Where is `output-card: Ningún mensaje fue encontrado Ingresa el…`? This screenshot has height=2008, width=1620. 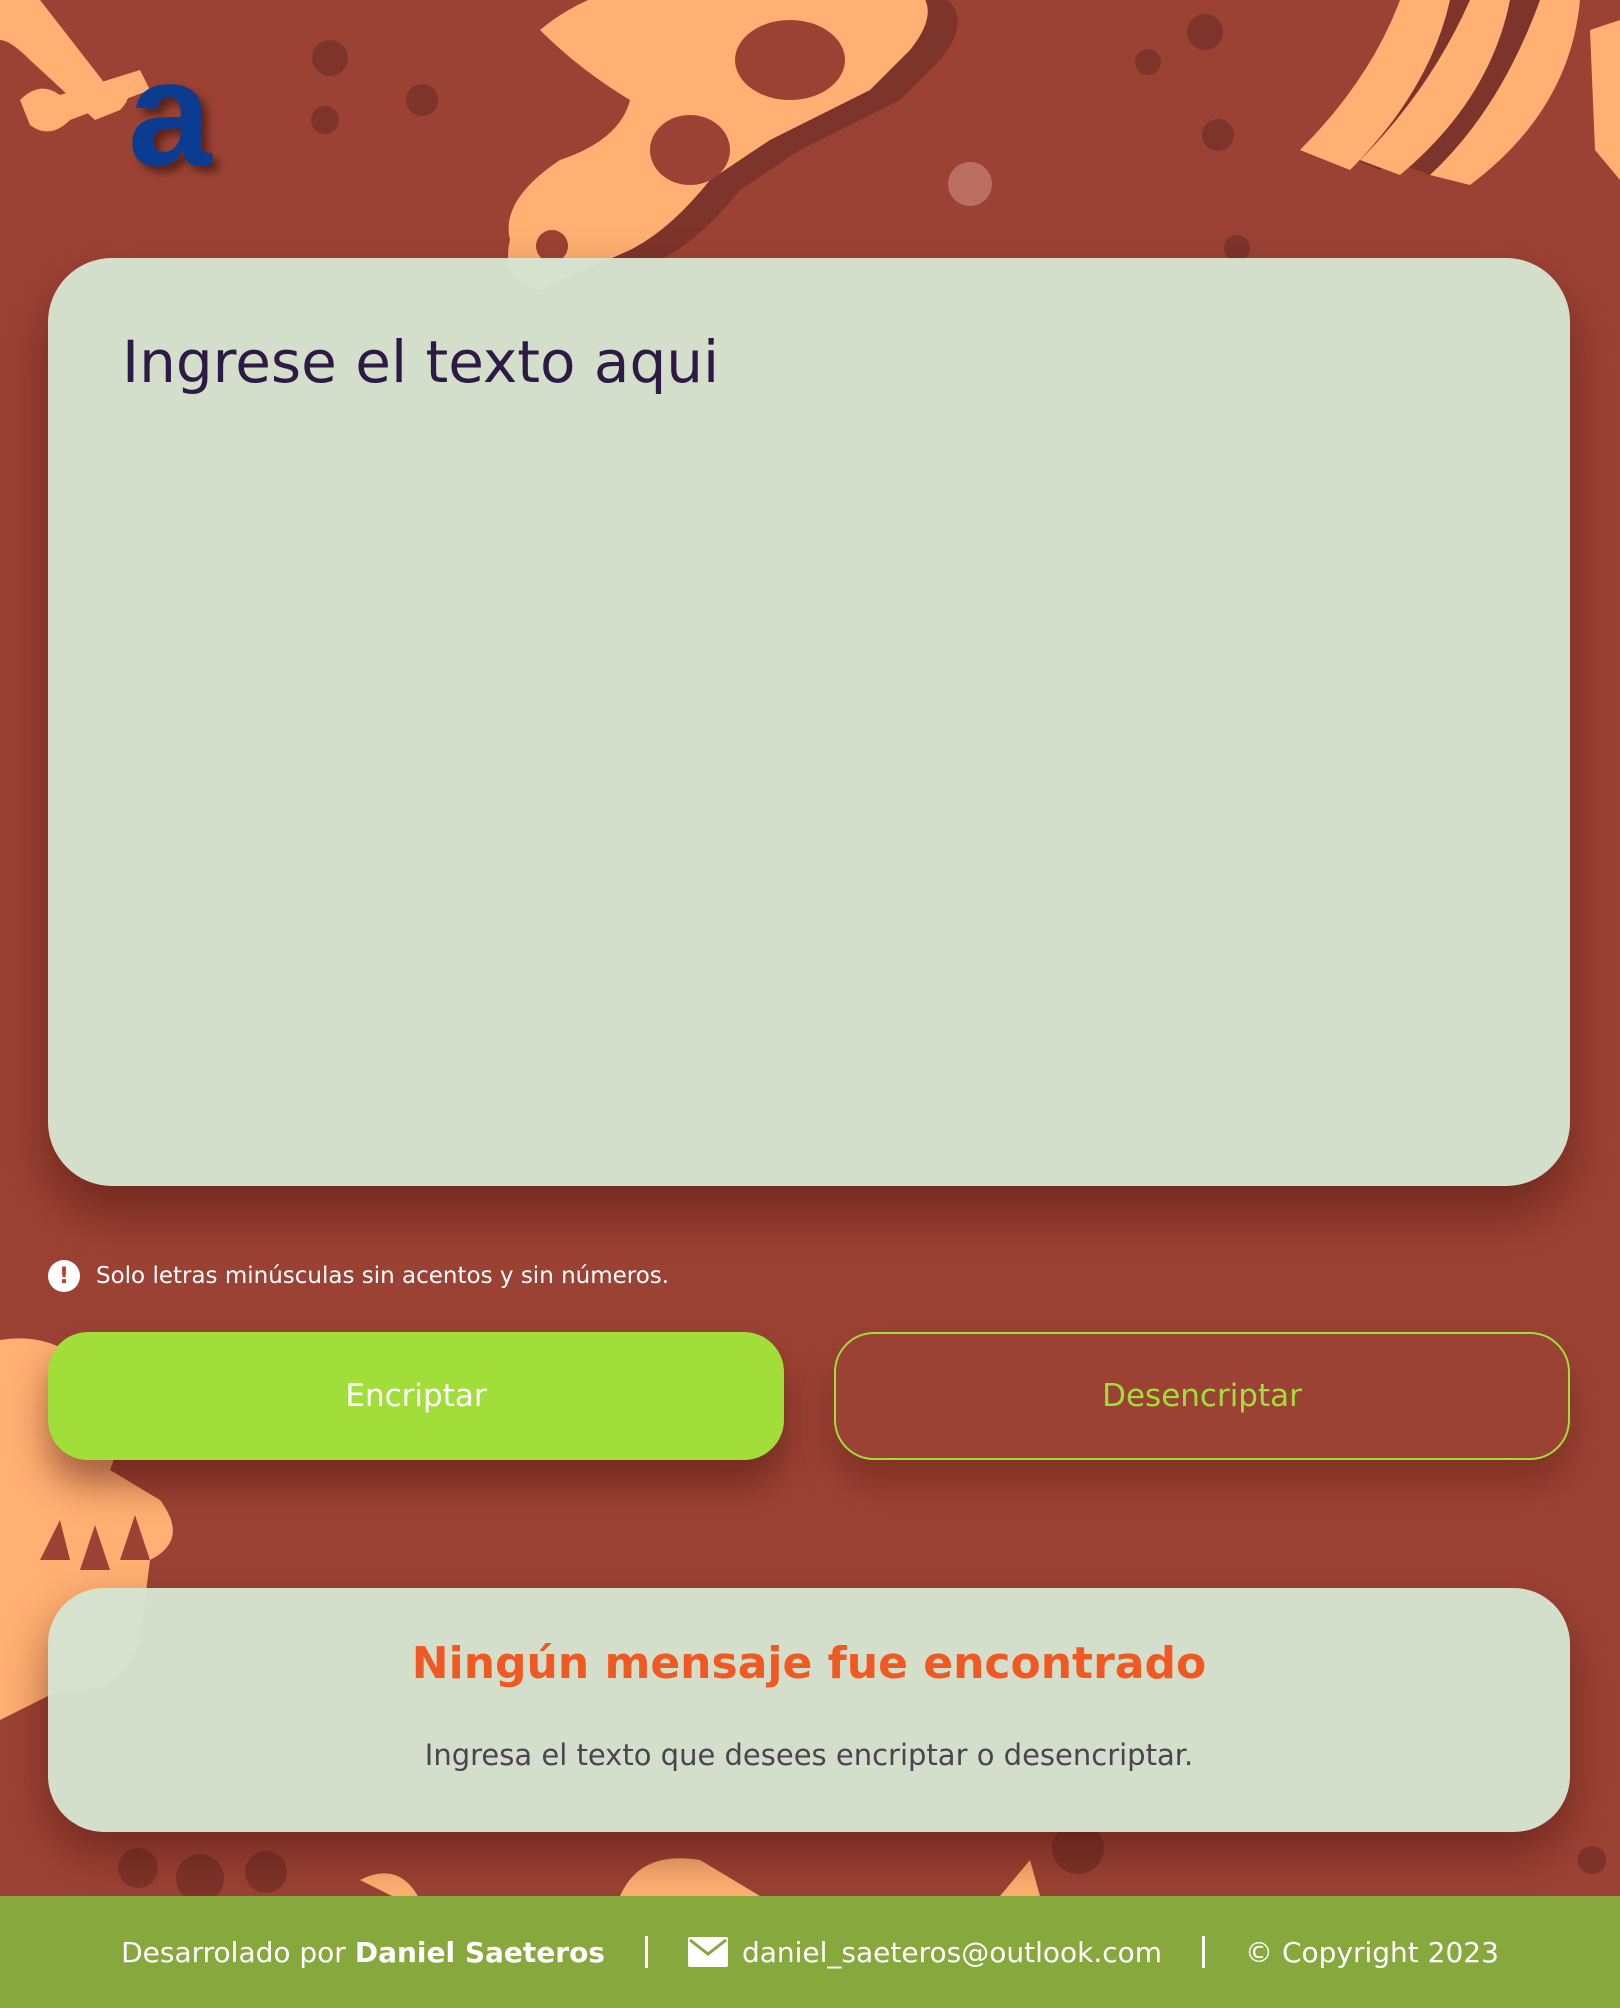 output-card: Ningún mensaje fue encontrado Ingresa el… is located at coordinates (809, 1710).